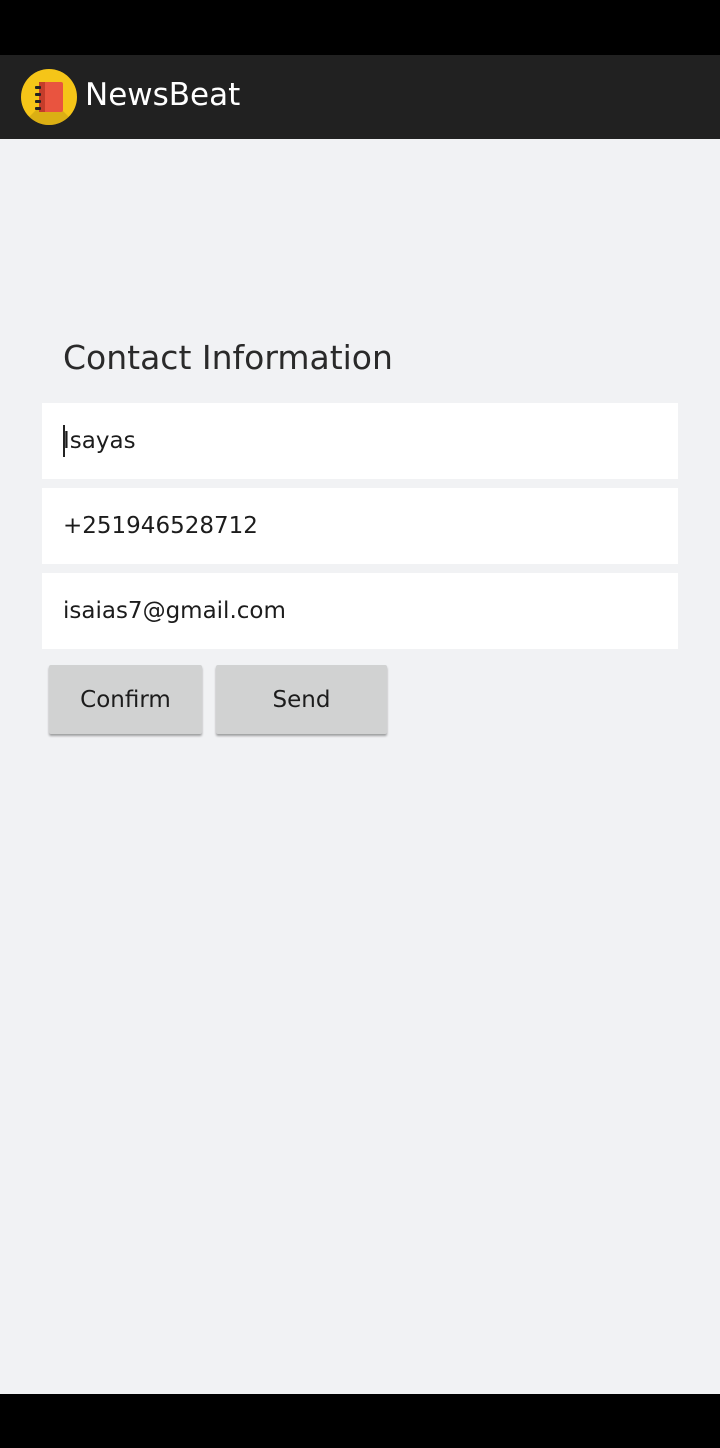  Describe the element at coordinates (360, 526) in the screenshot. I see `phone-field` at that location.